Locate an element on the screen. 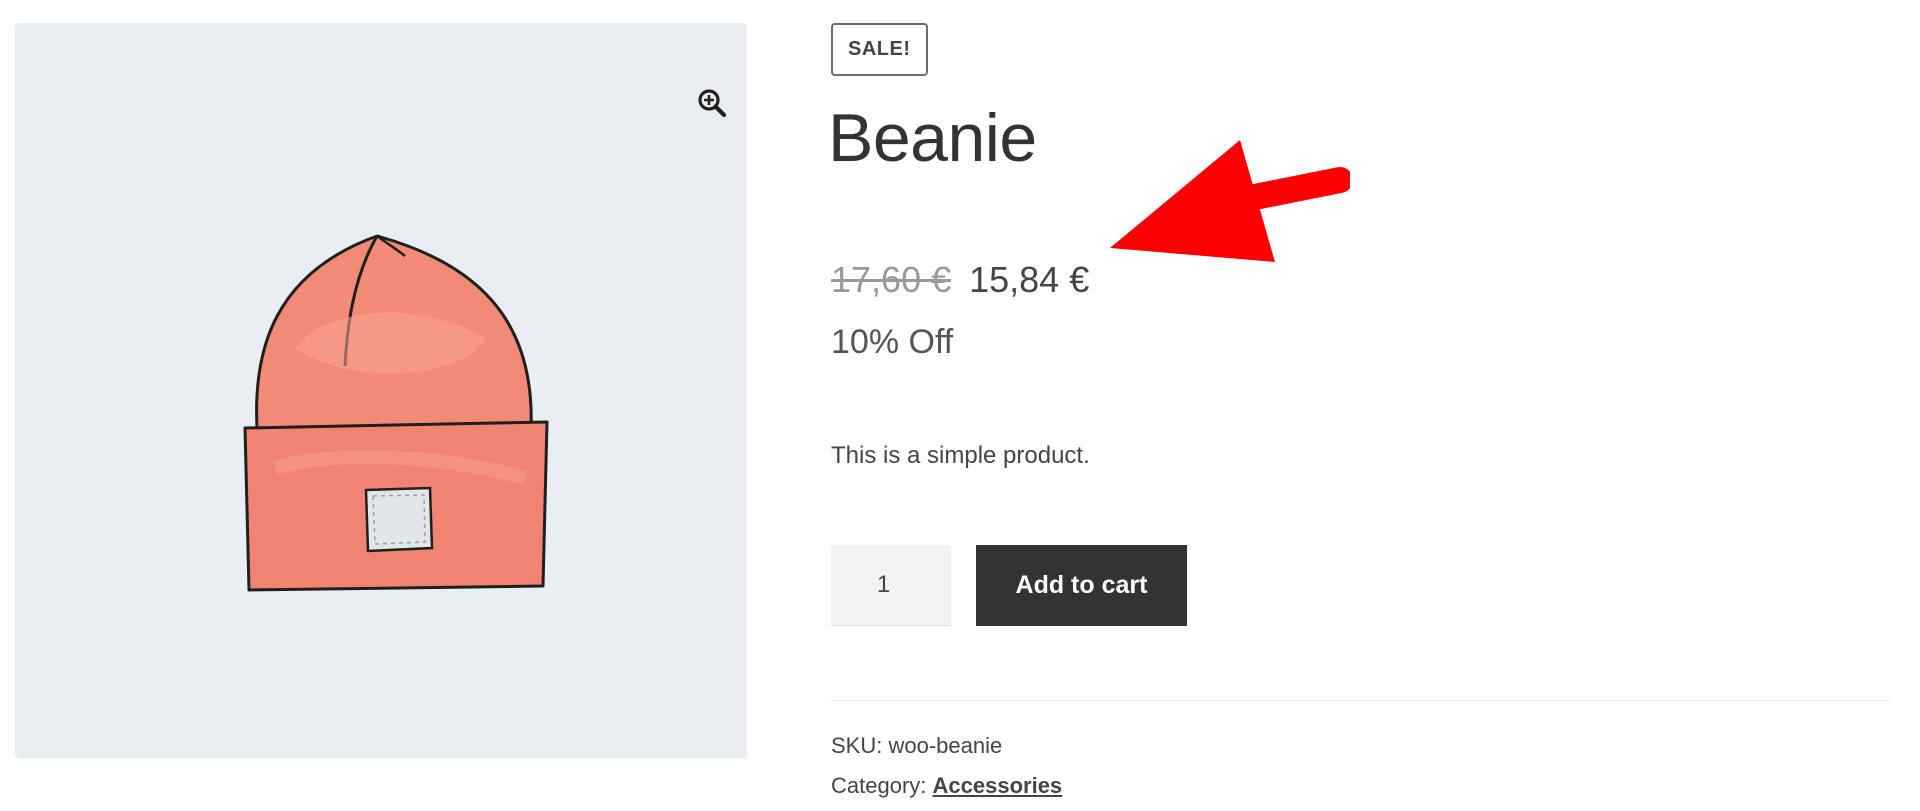  quantity-input is located at coordinates (891, 585).